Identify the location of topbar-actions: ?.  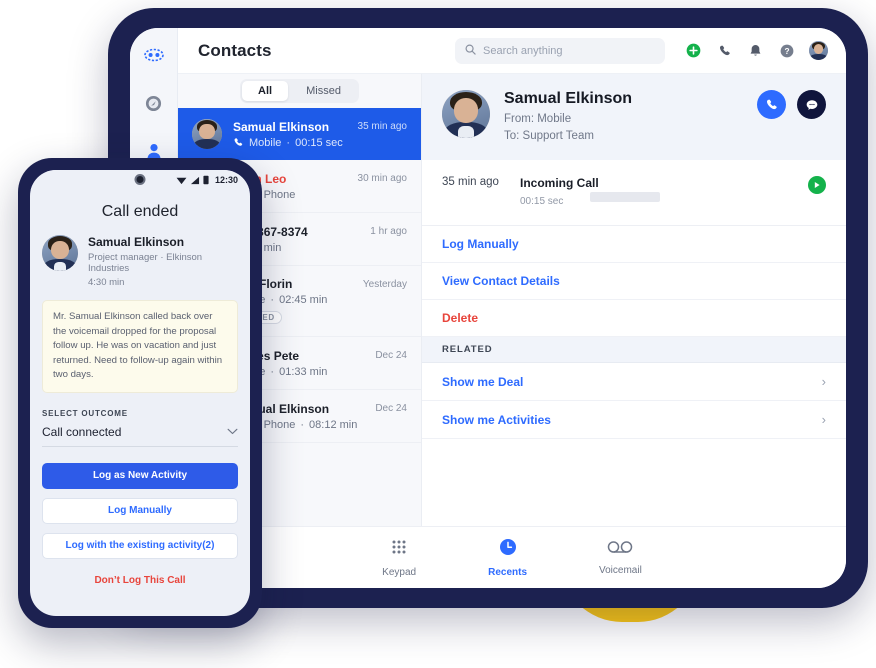
(756, 50).